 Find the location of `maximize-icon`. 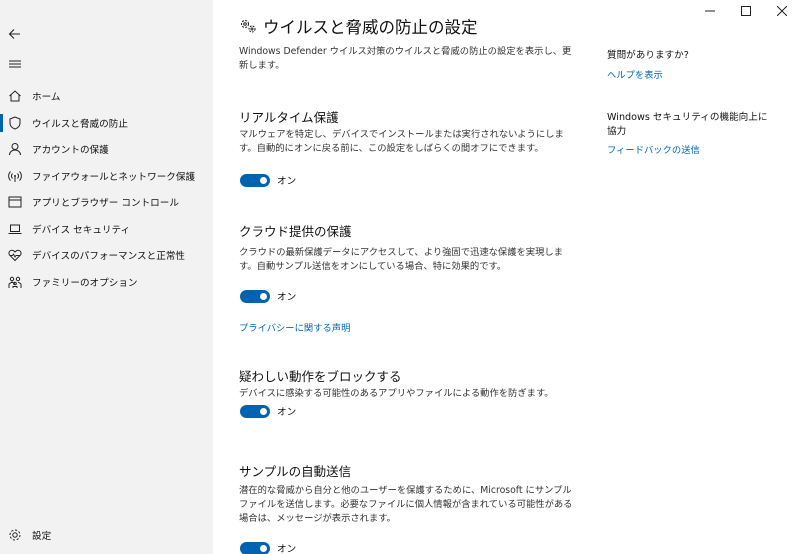

maximize-icon is located at coordinates (746, 11).